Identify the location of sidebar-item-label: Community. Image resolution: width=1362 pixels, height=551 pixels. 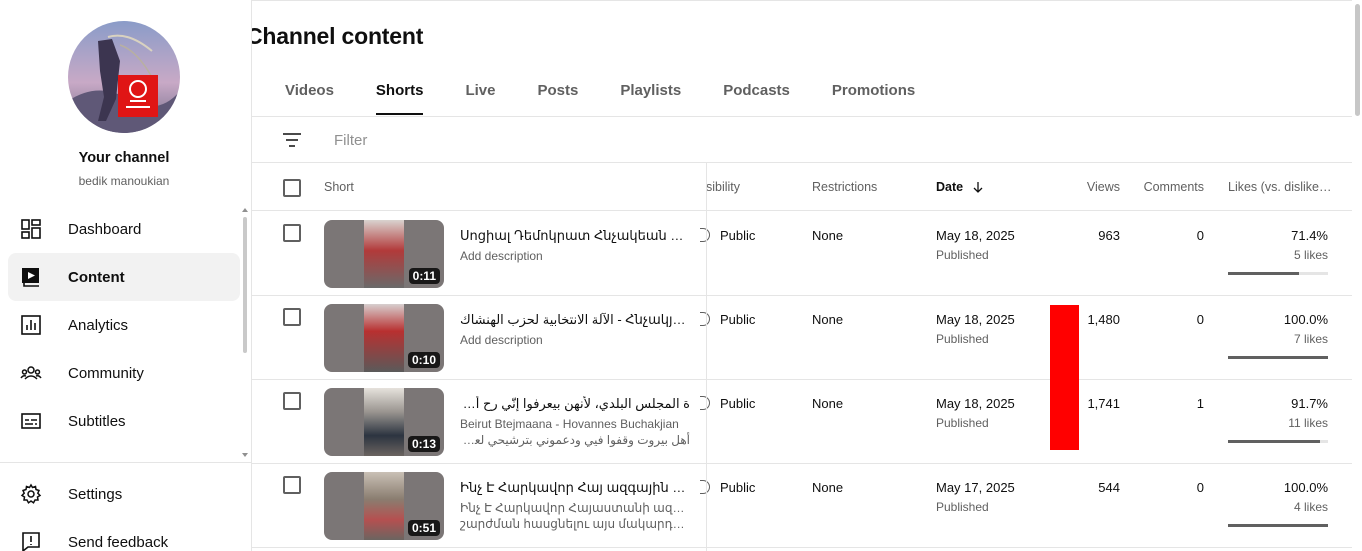
(106, 373).